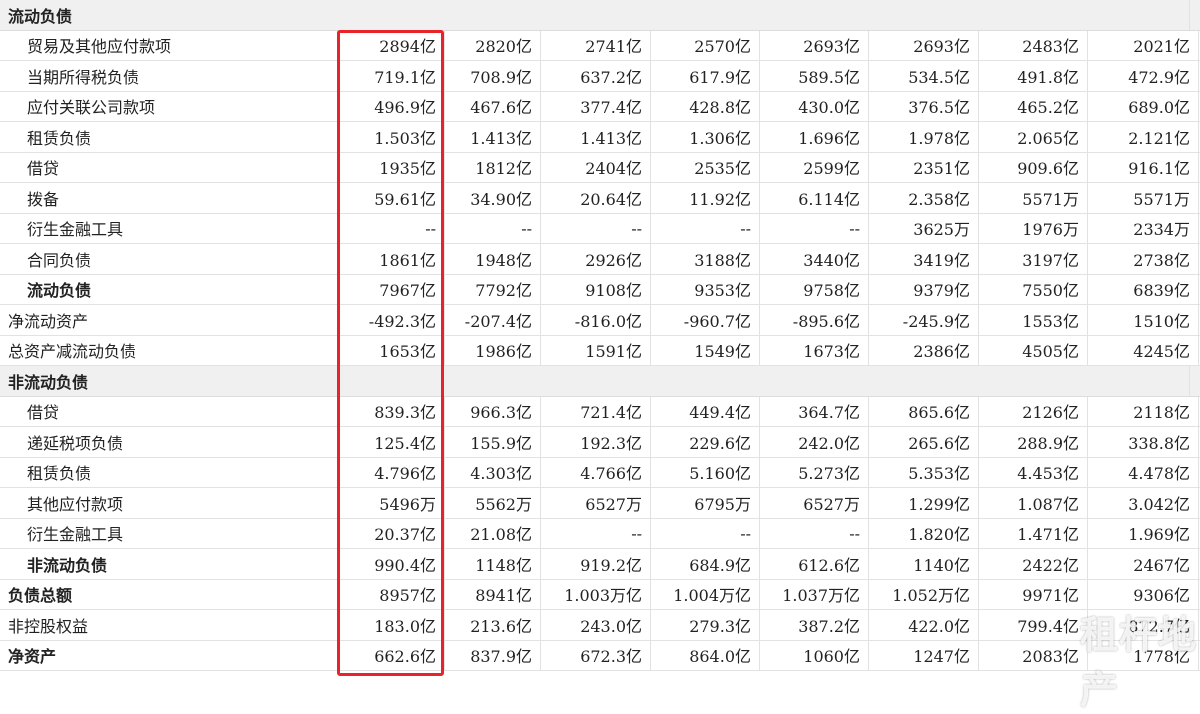  What do you see at coordinates (169, 259) in the screenshot?
I see `row-label: 合同负债` at bounding box center [169, 259].